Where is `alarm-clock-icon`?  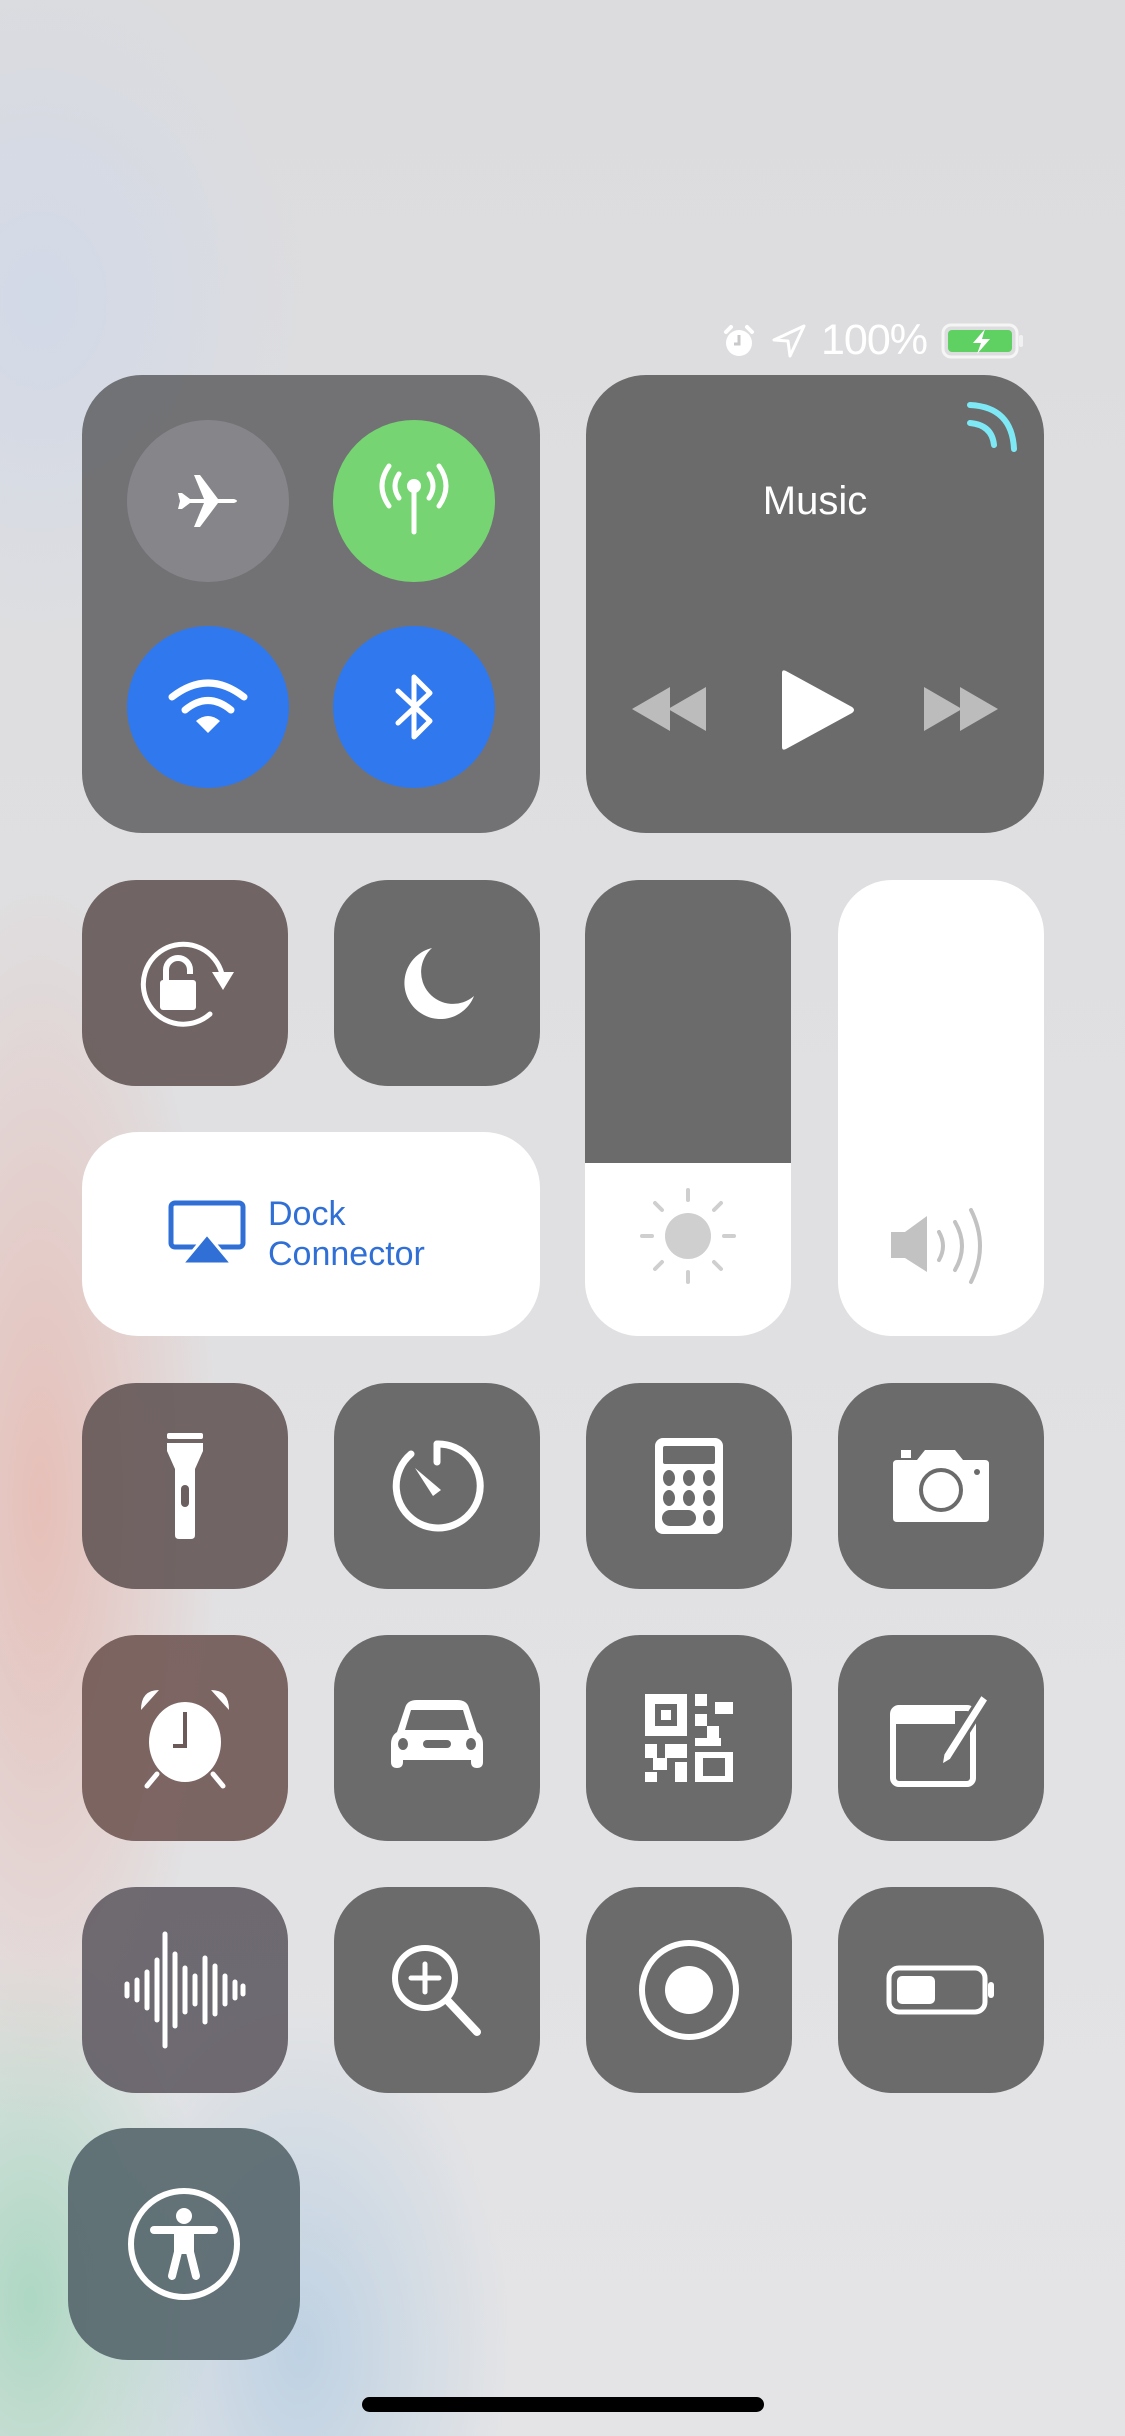 alarm-clock-icon is located at coordinates (185, 1739).